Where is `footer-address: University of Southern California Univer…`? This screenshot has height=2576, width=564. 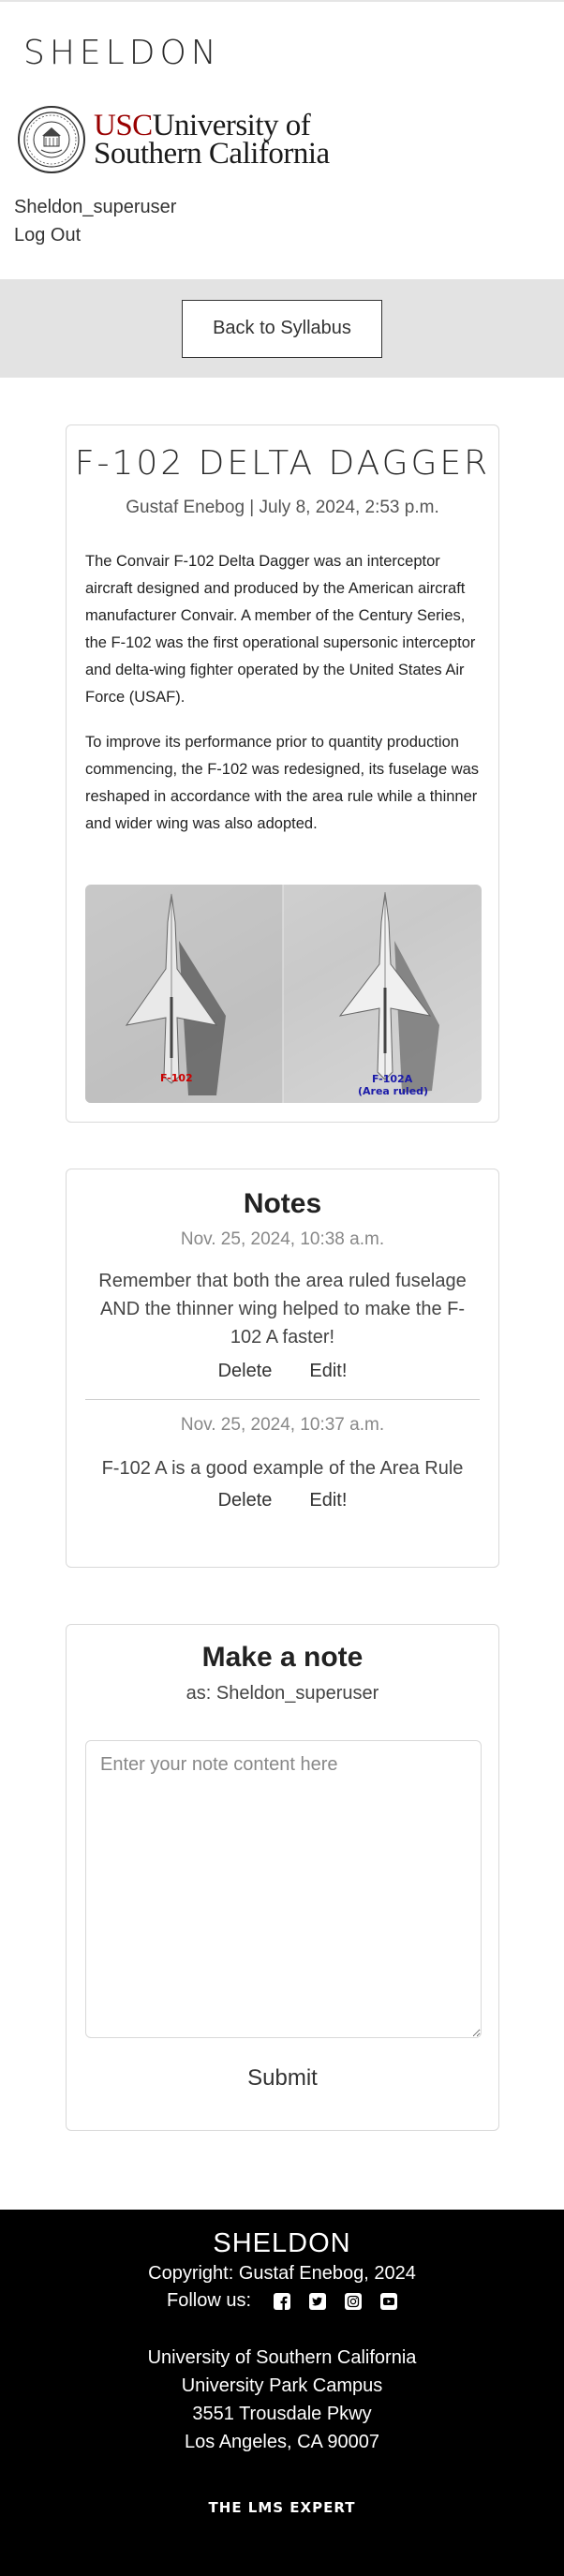
footer-address: University of Southern California Univer… is located at coordinates (282, 2400).